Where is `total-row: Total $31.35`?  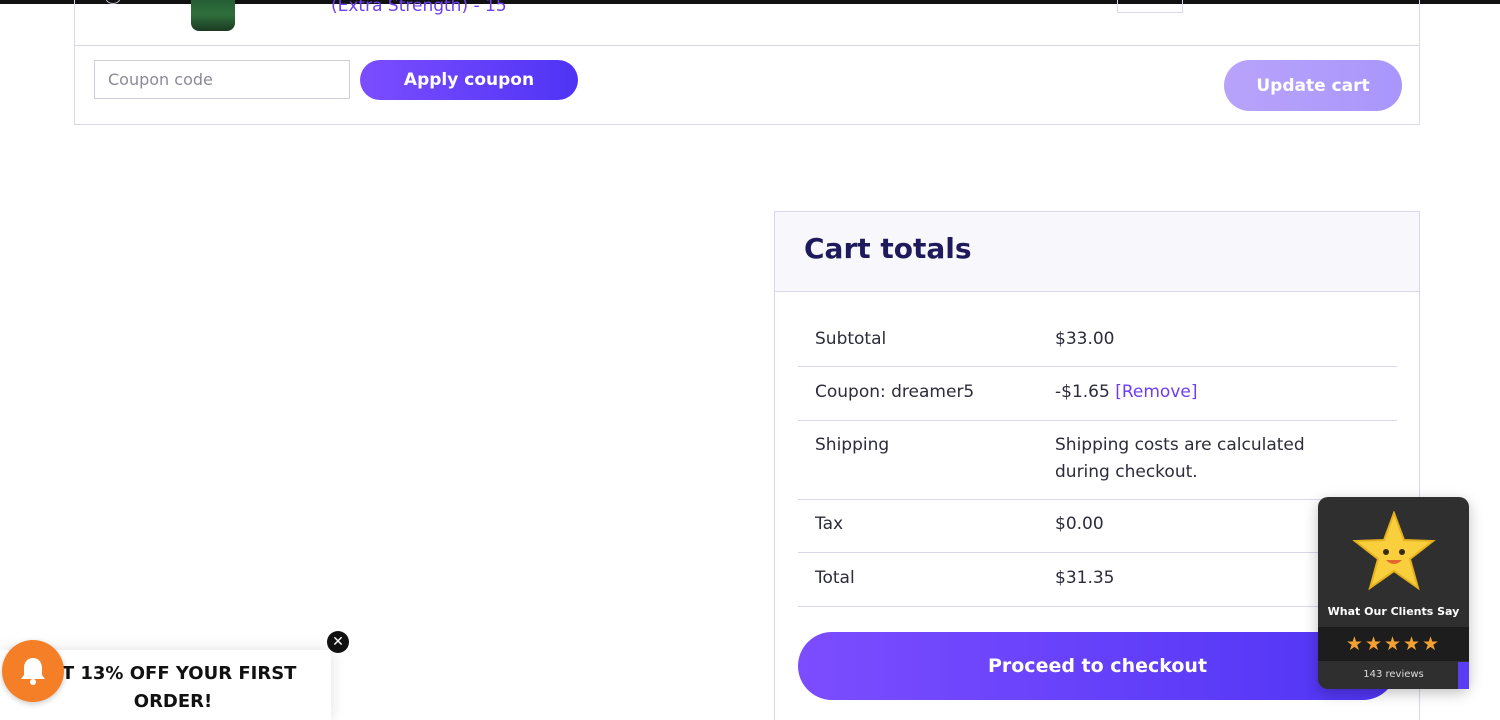
total-row: Total $31.35 is located at coordinates (1097, 580).